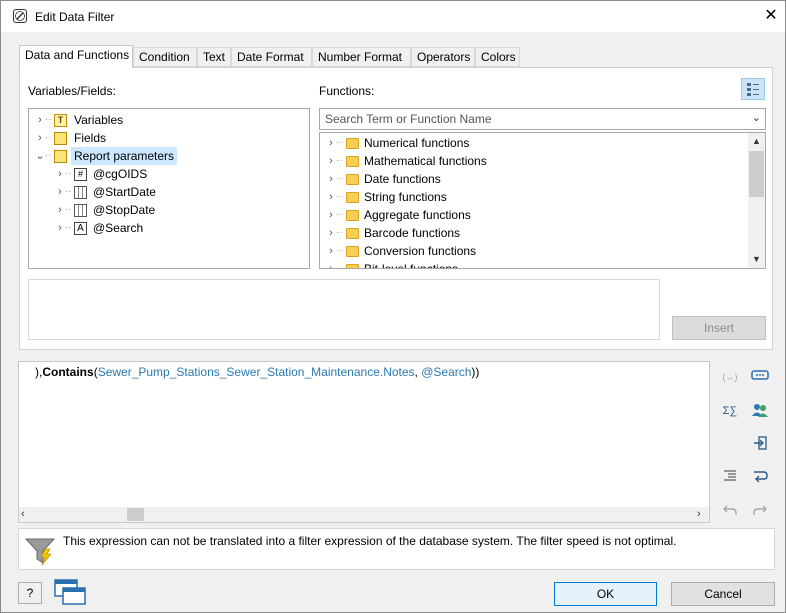 The image size is (786, 613). I want to click on tree-item-label: @StopDate, so click(124, 210).